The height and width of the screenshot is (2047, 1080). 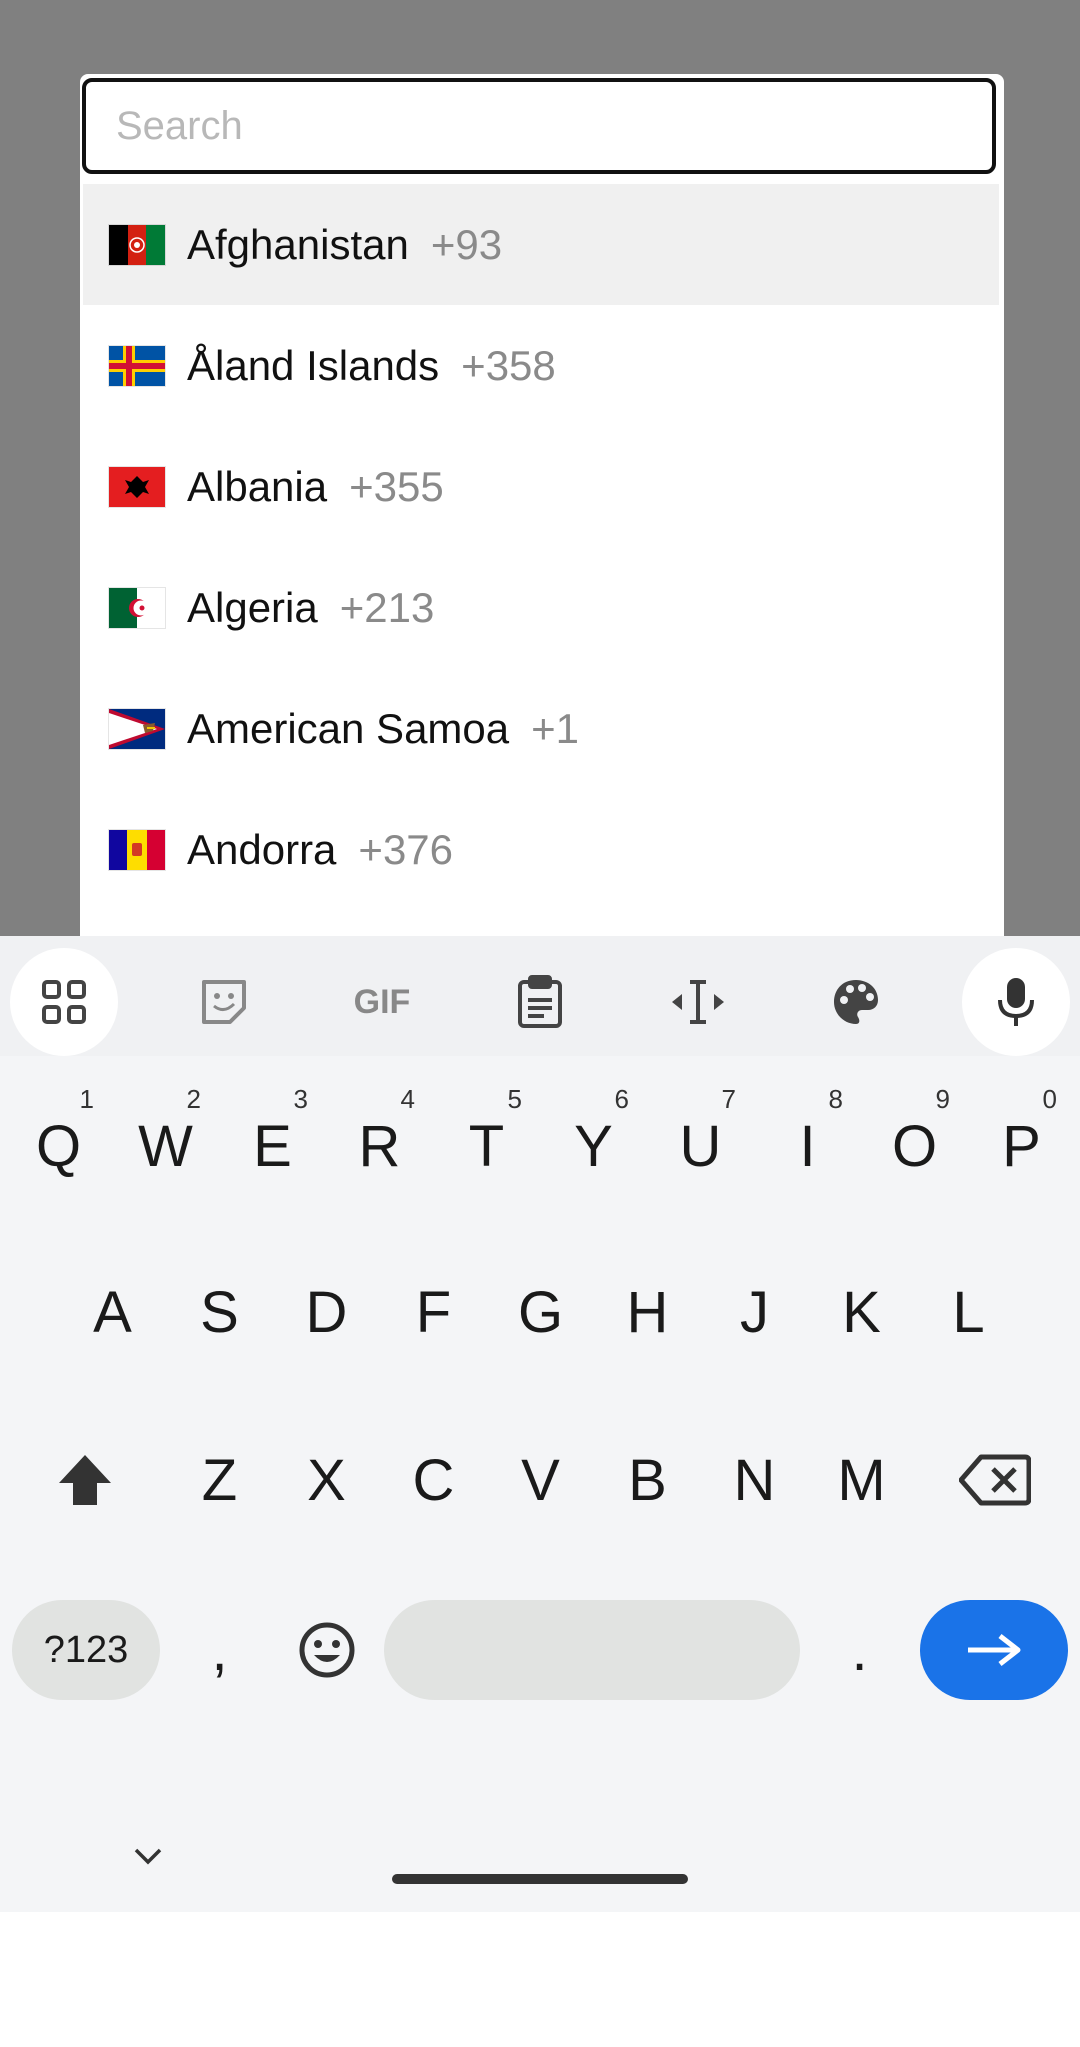 I want to click on key-x: X, so click(x=326, y=1480).